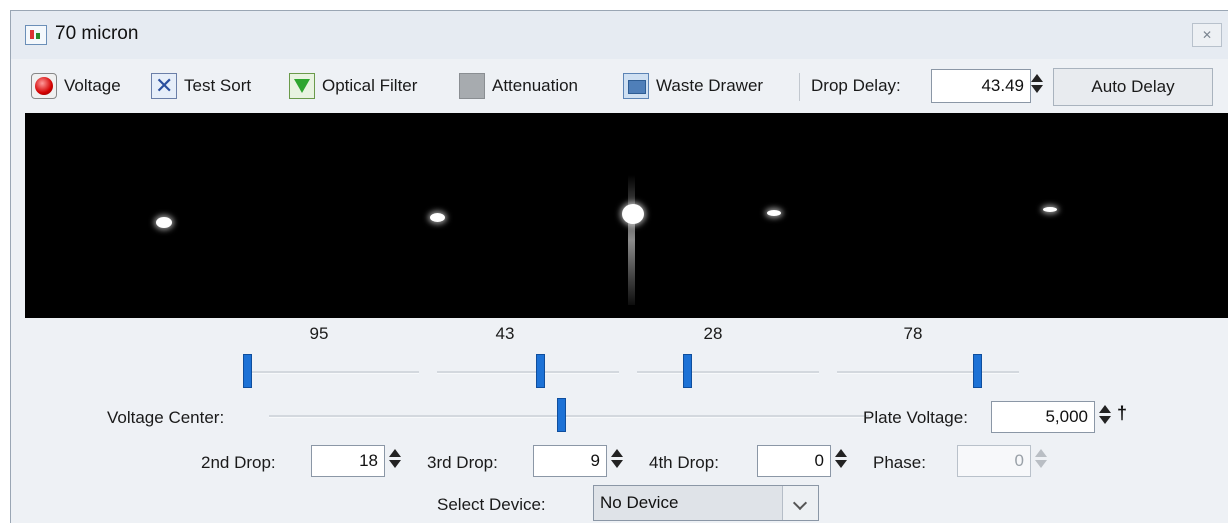  I want to click on voltage-button: Voltage, so click(76, 86).